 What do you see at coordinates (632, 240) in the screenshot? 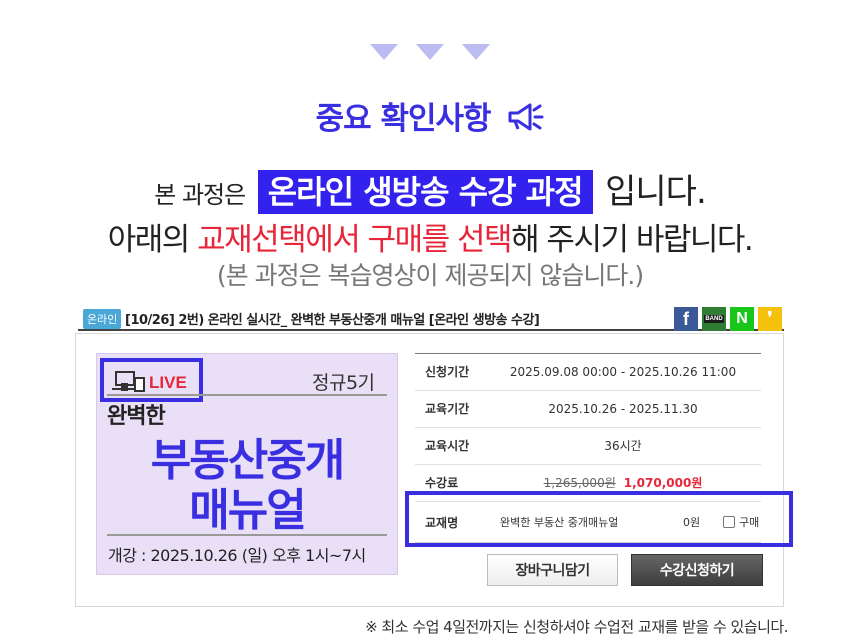
I see `line2-part2: 해 주시기 바랍니다.` at bounding box center [632, 240].